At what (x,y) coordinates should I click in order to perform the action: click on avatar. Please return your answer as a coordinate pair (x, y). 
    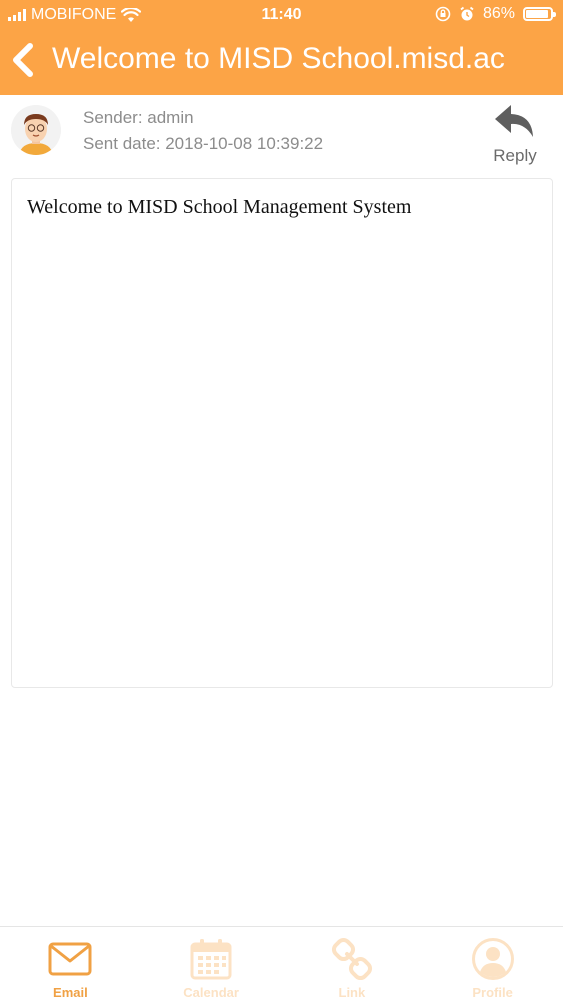
    Looking at the image, I should click on (36, 130).